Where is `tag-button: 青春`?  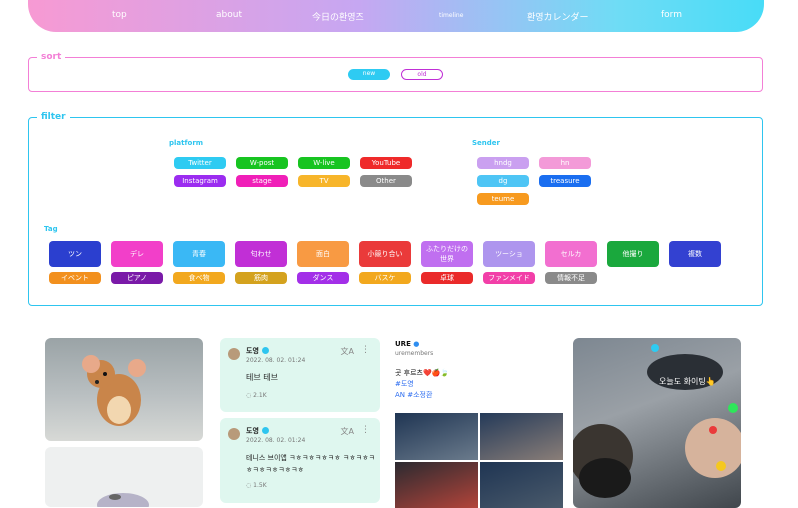 tag-button: 青春 is located at coordinates (199, 254).